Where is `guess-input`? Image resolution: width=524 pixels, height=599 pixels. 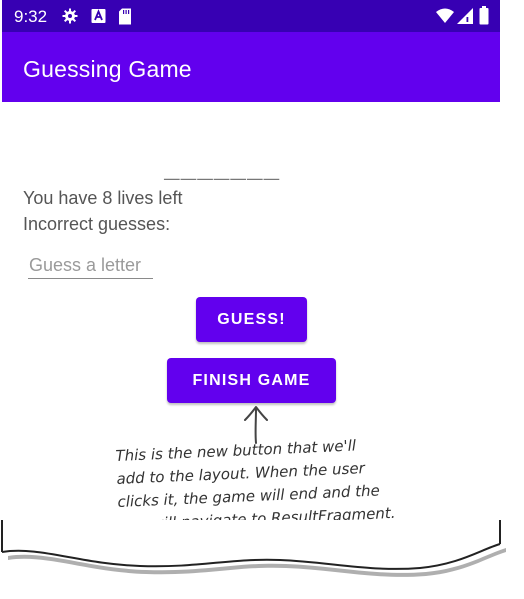
guess-input is located at coordinates (90, 265).